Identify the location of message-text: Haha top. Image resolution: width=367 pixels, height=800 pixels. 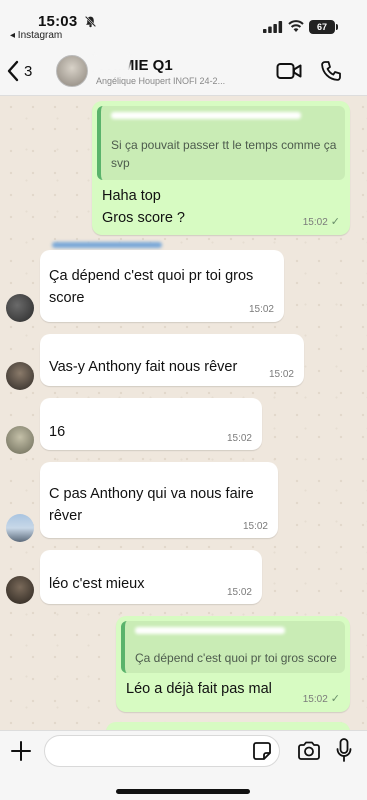
(131, 196).